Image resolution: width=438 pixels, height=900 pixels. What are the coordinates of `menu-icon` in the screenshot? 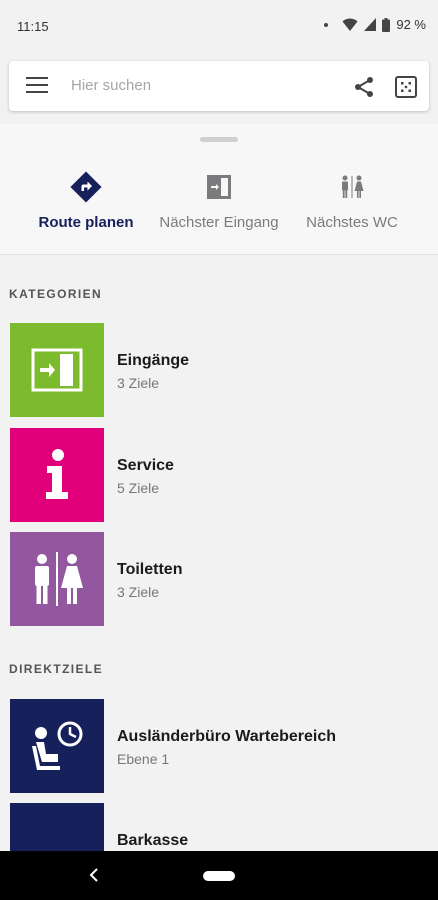 It's located at (37, 86).